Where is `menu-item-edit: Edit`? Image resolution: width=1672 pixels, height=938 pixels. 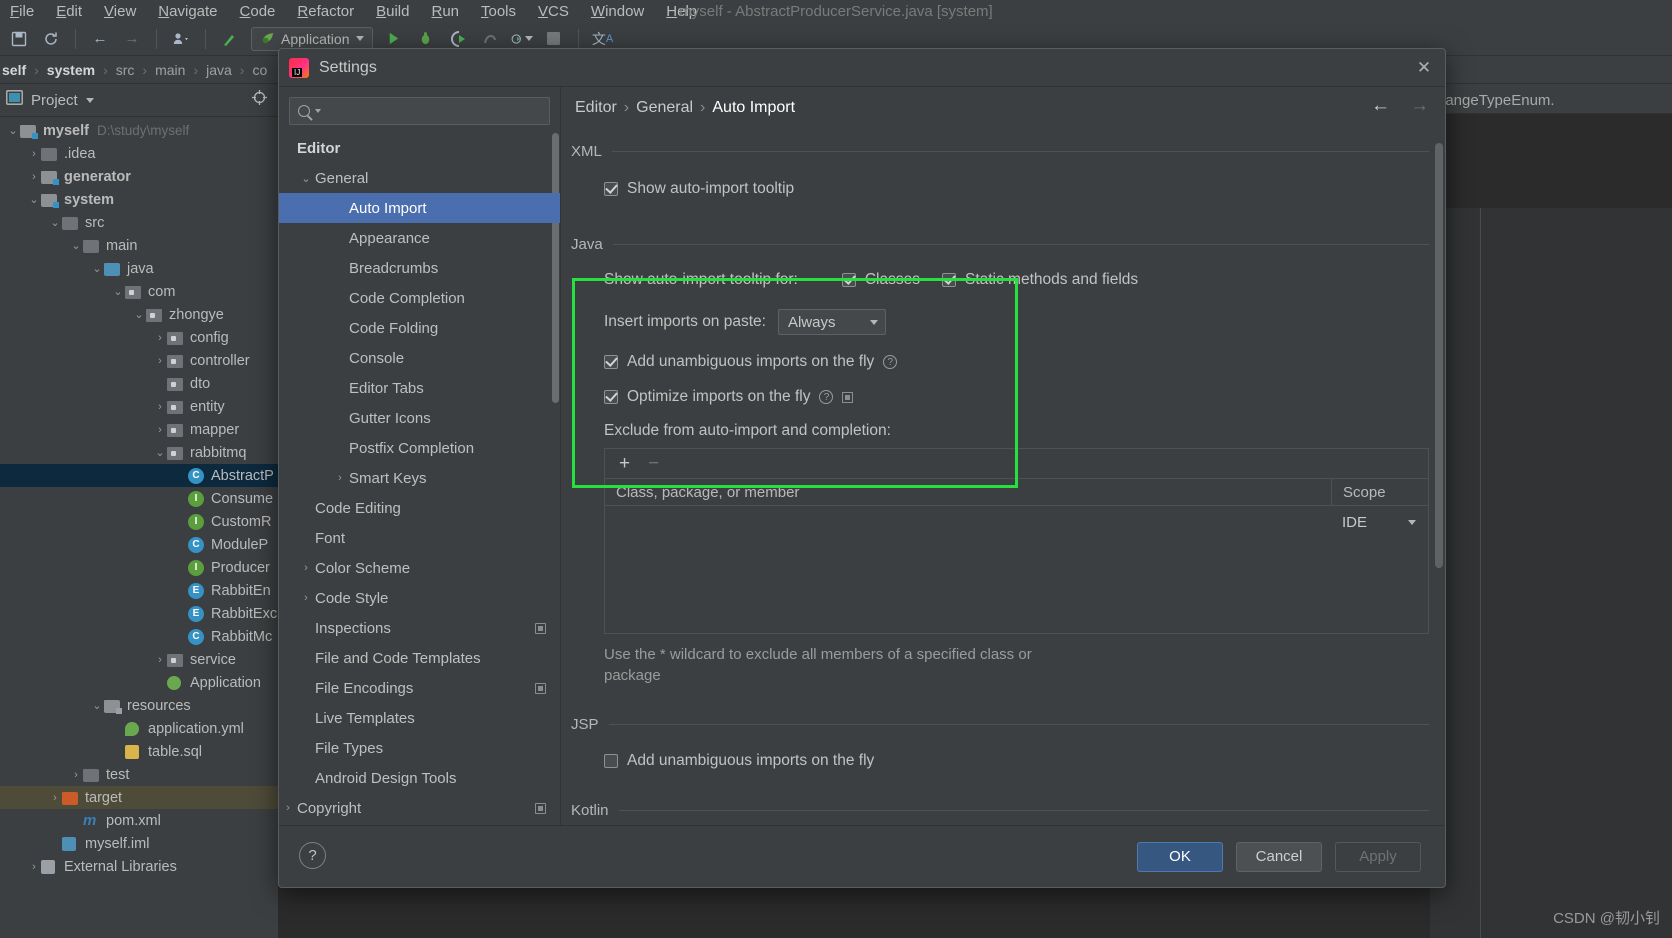 menu-item-edit: Edit is located at coordinates (69, 11).